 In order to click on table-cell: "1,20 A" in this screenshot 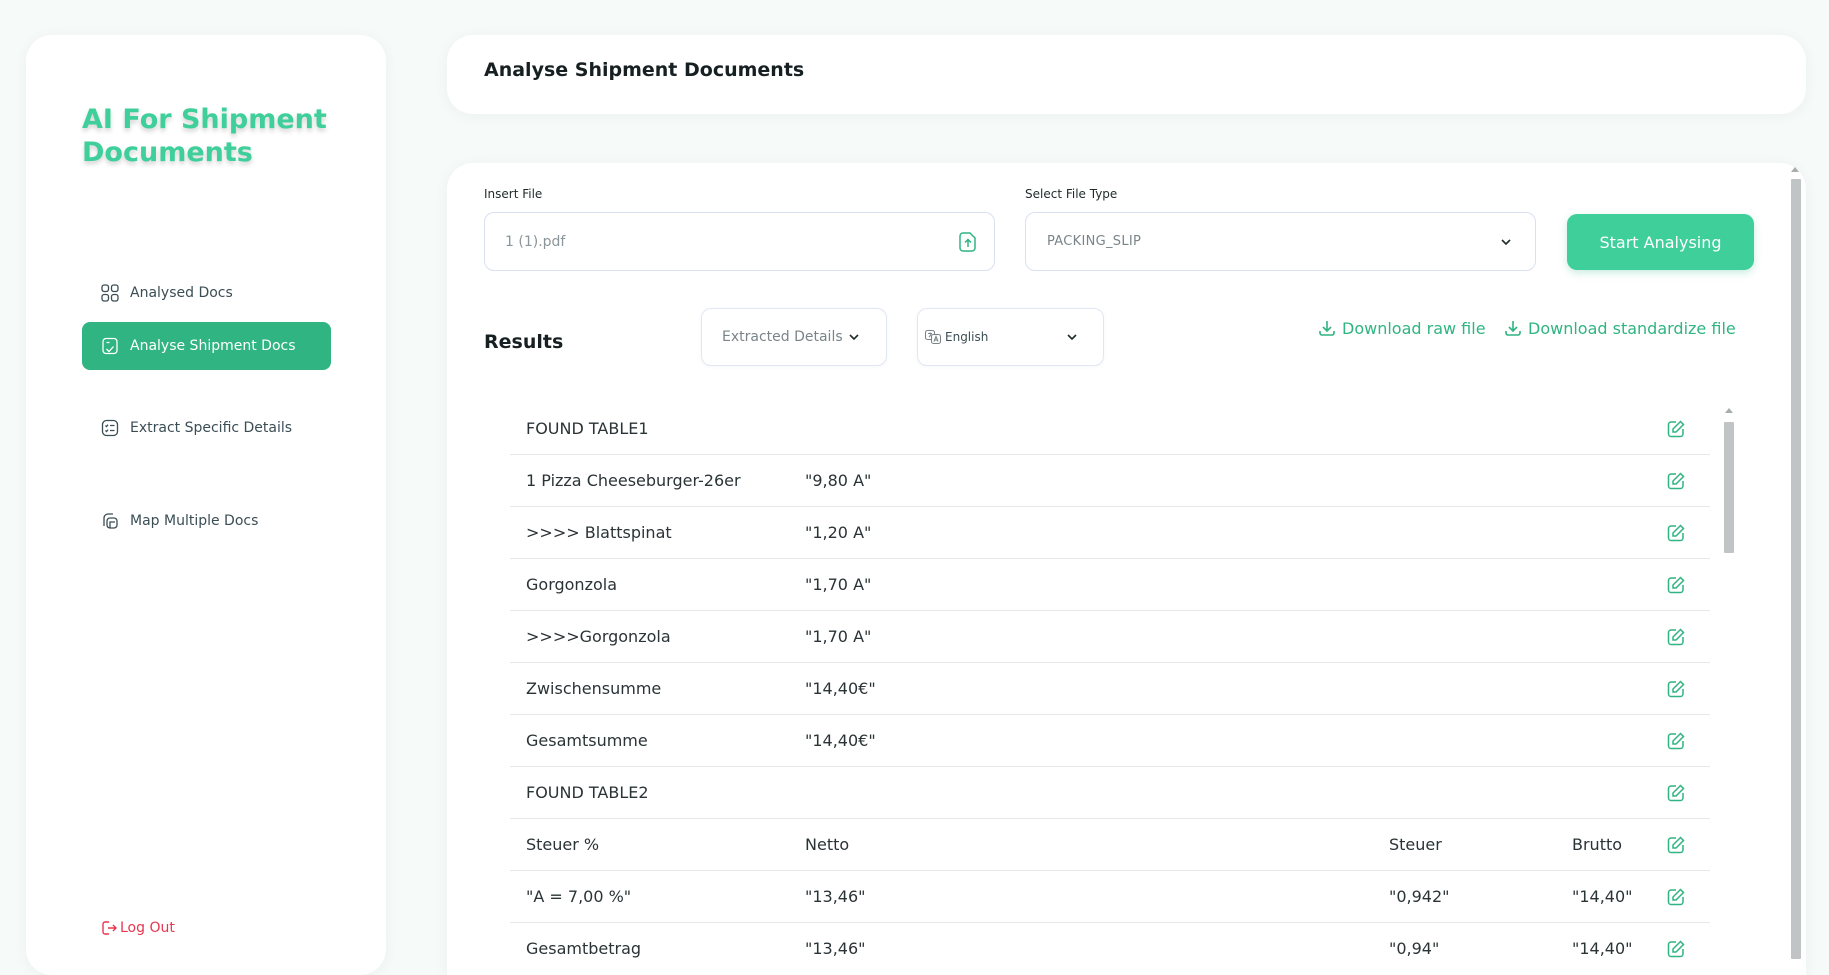, I will do `click(838, 532)`.